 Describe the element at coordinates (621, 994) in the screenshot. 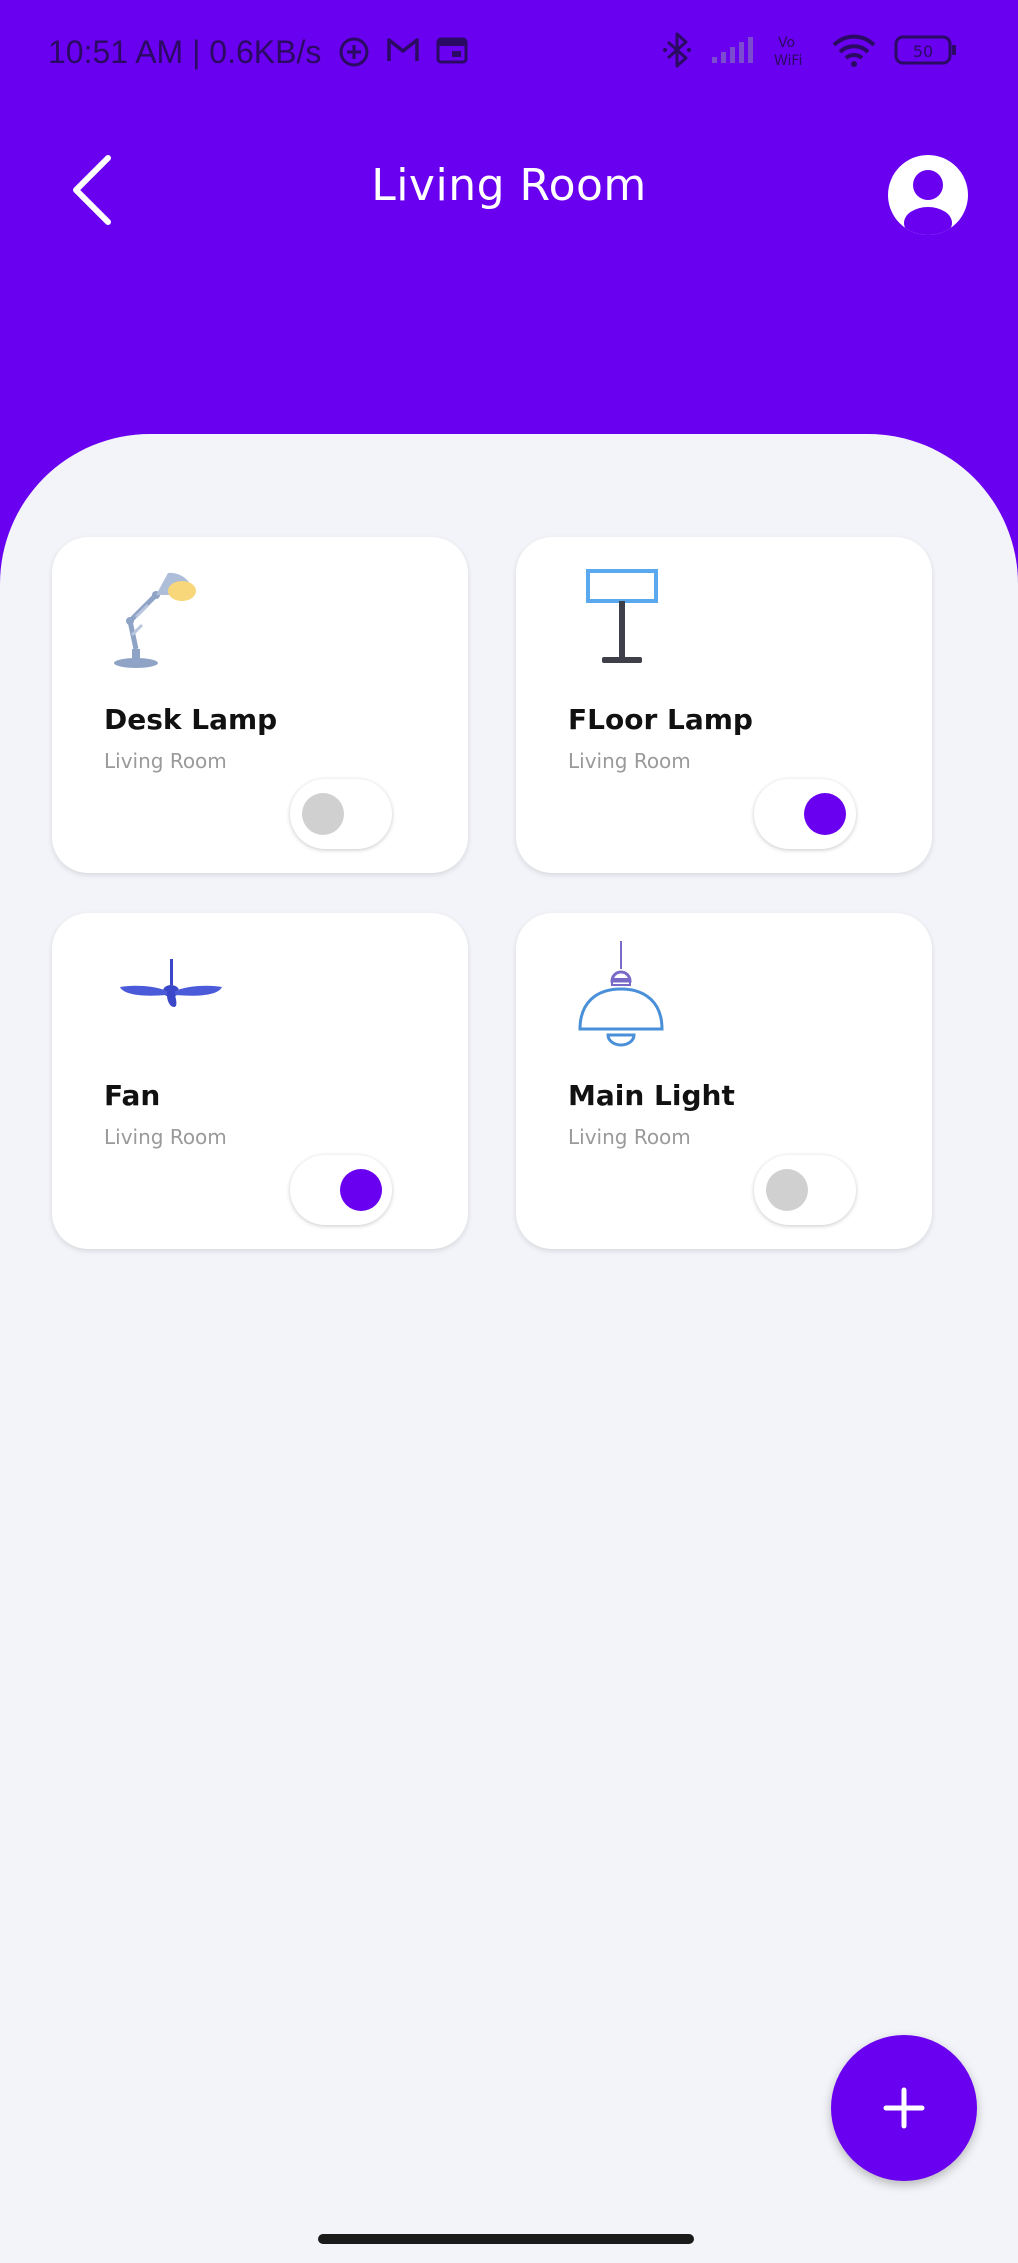

I see `pendant-light-icon` at that location.